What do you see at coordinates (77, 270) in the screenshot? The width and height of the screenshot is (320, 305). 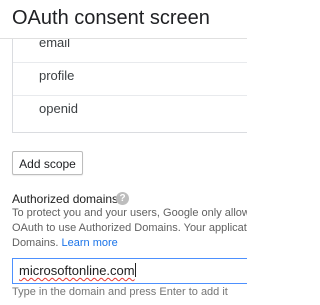 I see `authorized-domain-value: microsoftonline.com` at bounding box center [77, 270].